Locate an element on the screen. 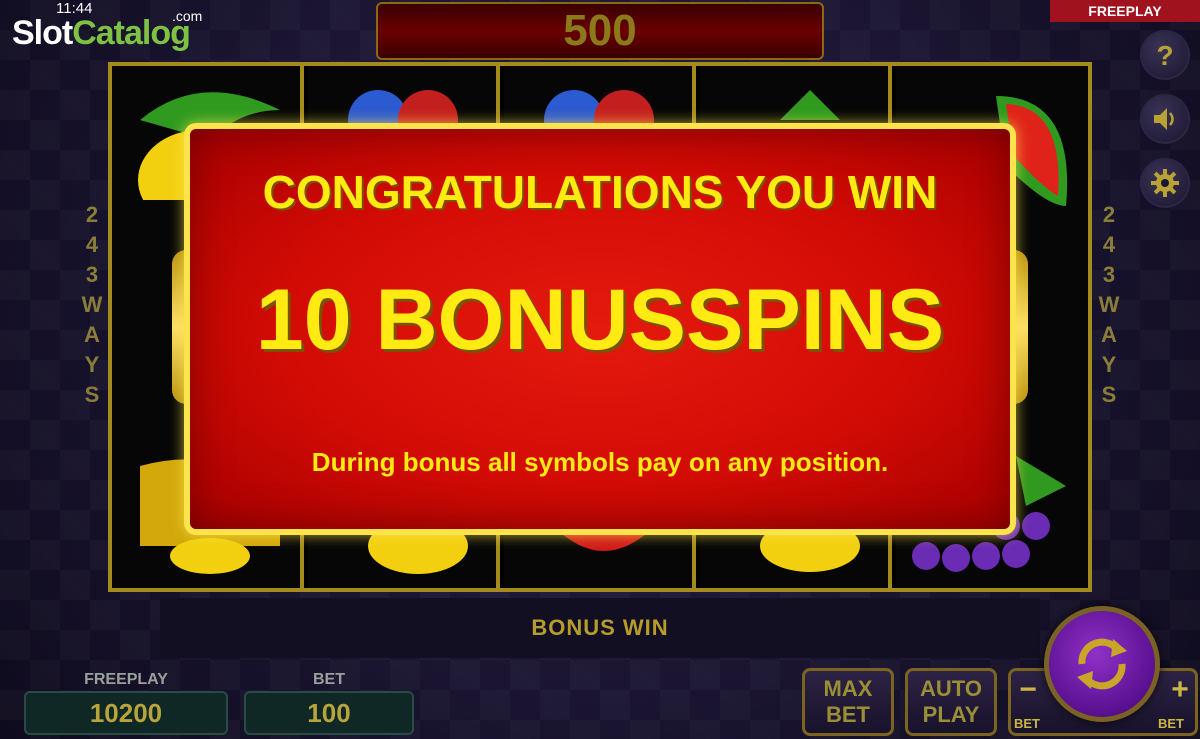 This screenshot has width=1200, height=739. balance-label: FREEPLAY is located at coordinates (126, 679).